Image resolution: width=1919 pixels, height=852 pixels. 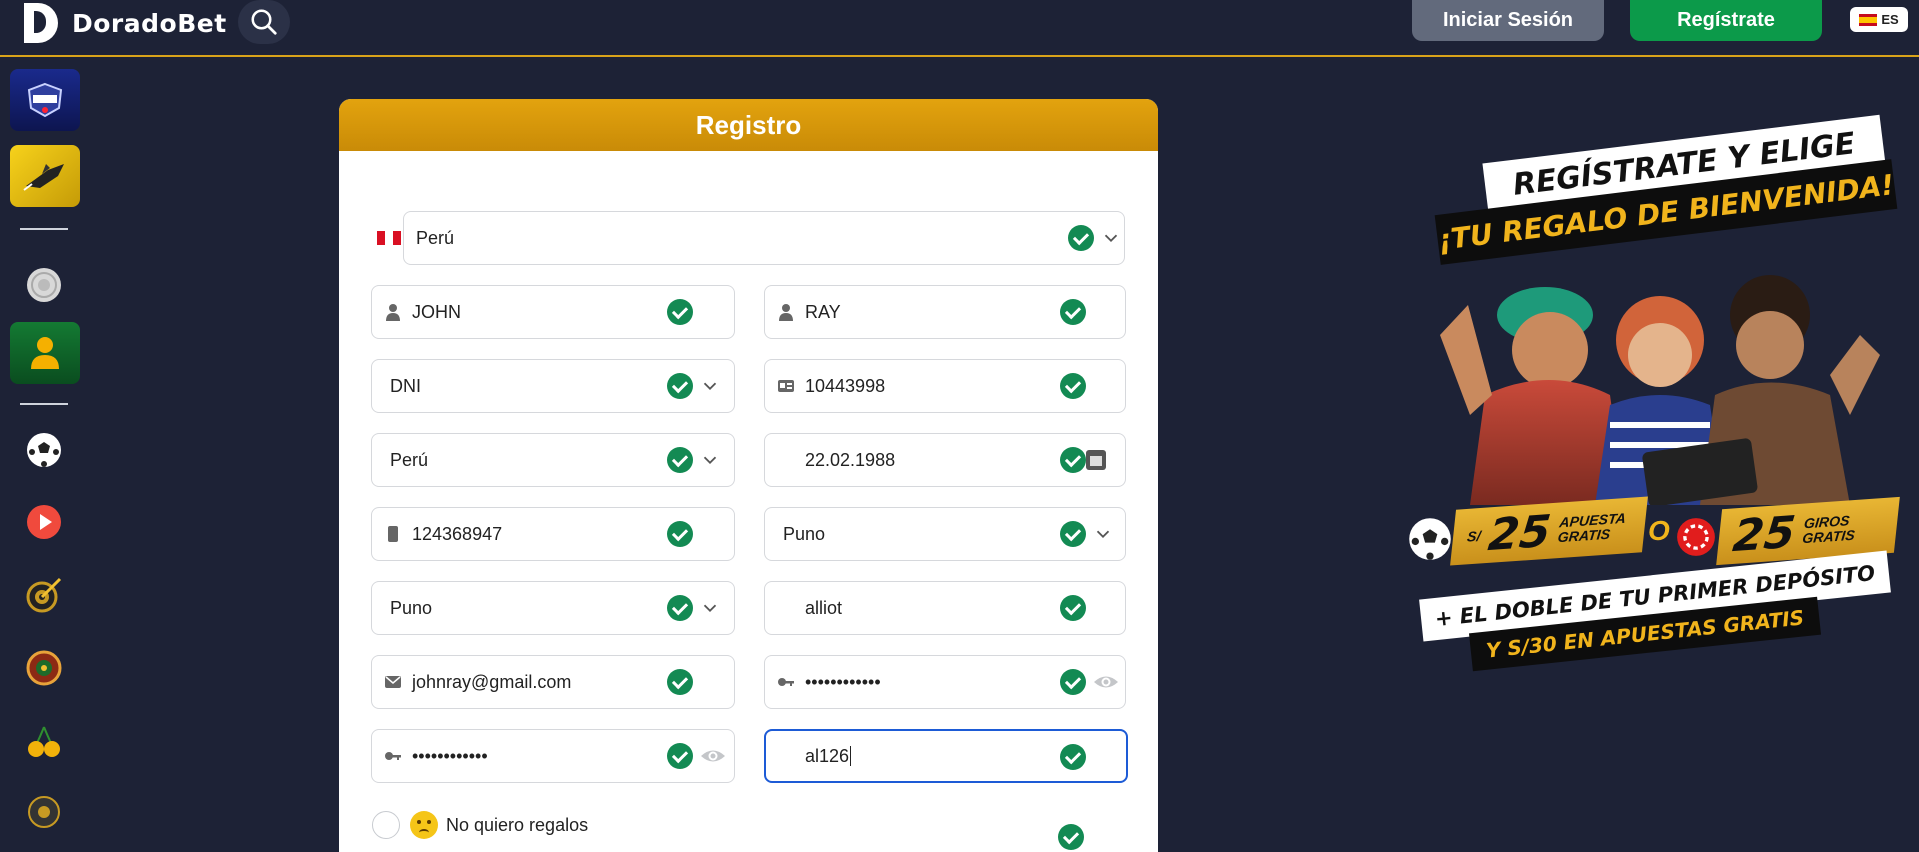 What do you see at coordinates (1659, 530) in the screenshot?
I see `or-label: O` at bounding box center [1659, 530].